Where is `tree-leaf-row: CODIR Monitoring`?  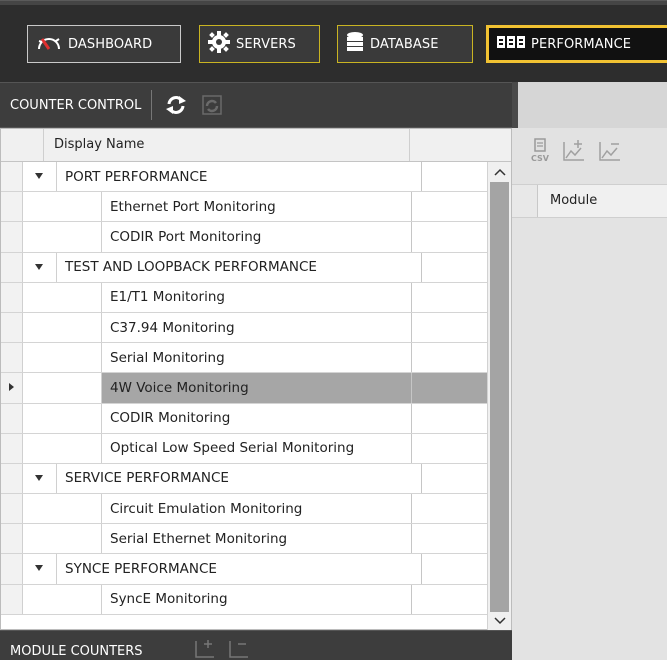 tree-leaf-row: CODIR Monitoring is located at coordinates (244, 418).